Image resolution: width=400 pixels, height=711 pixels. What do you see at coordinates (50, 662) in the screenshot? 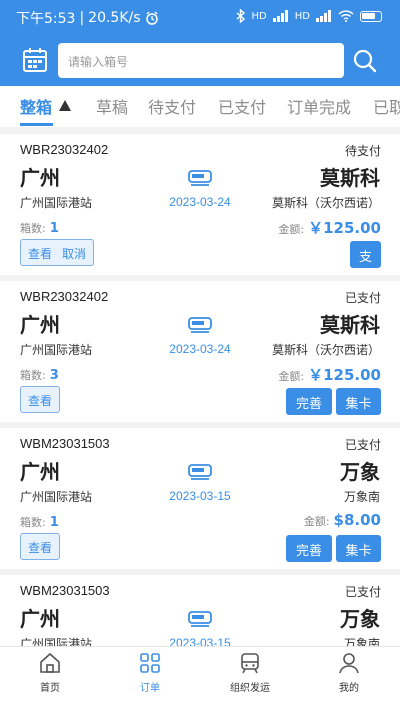
I see `home-icon` at bounding box center [50, 662].